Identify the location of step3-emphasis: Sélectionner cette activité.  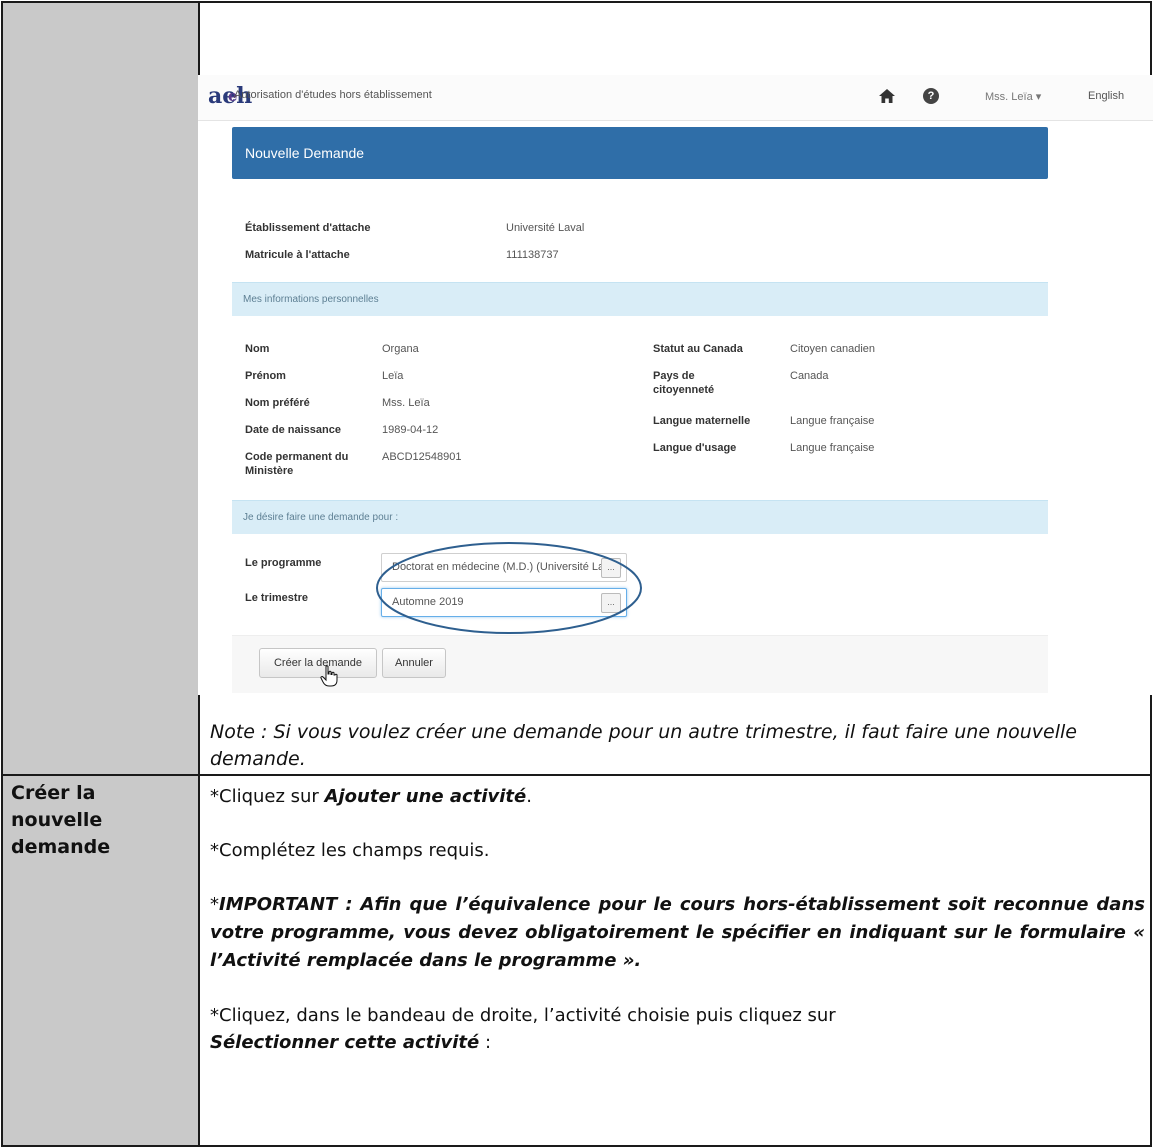
(345, 1042).